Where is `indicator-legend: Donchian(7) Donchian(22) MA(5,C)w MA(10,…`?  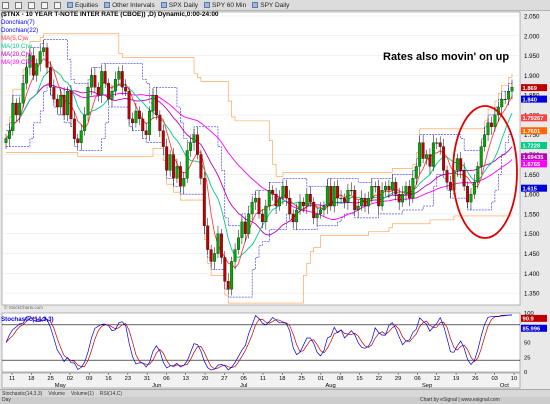 indicator-legend: Donchian(7) Donchian(22) MA(5,C)w MA(10,… is located at coordinates (19, 43).